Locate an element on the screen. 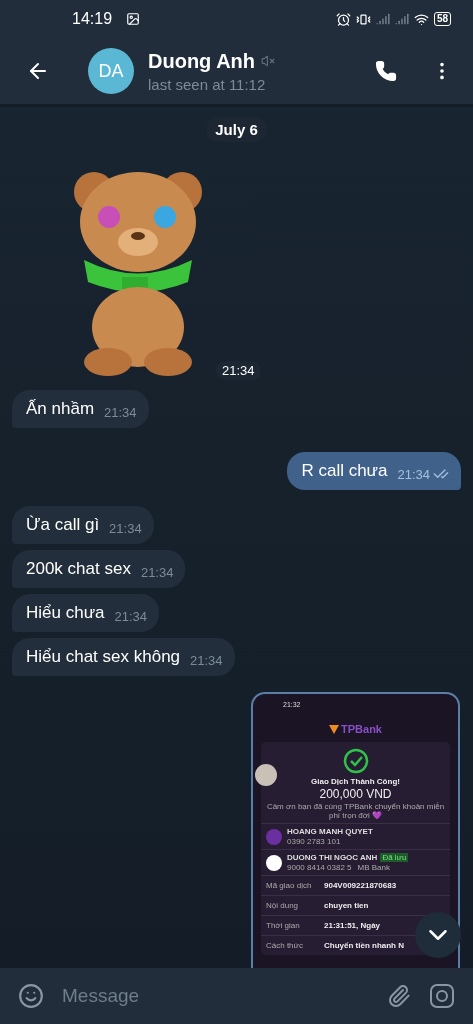  receiver-bank: MB Bank is located at coordinates (373, 867).